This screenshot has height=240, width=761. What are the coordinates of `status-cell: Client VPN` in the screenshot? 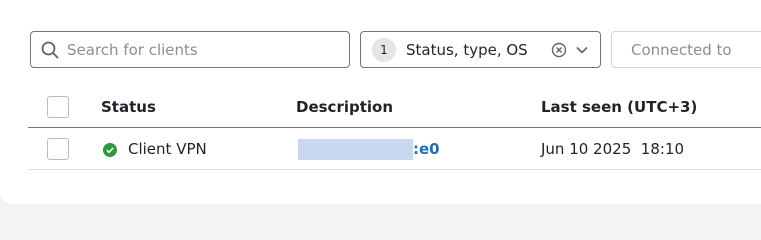 It's located at (167, 149).